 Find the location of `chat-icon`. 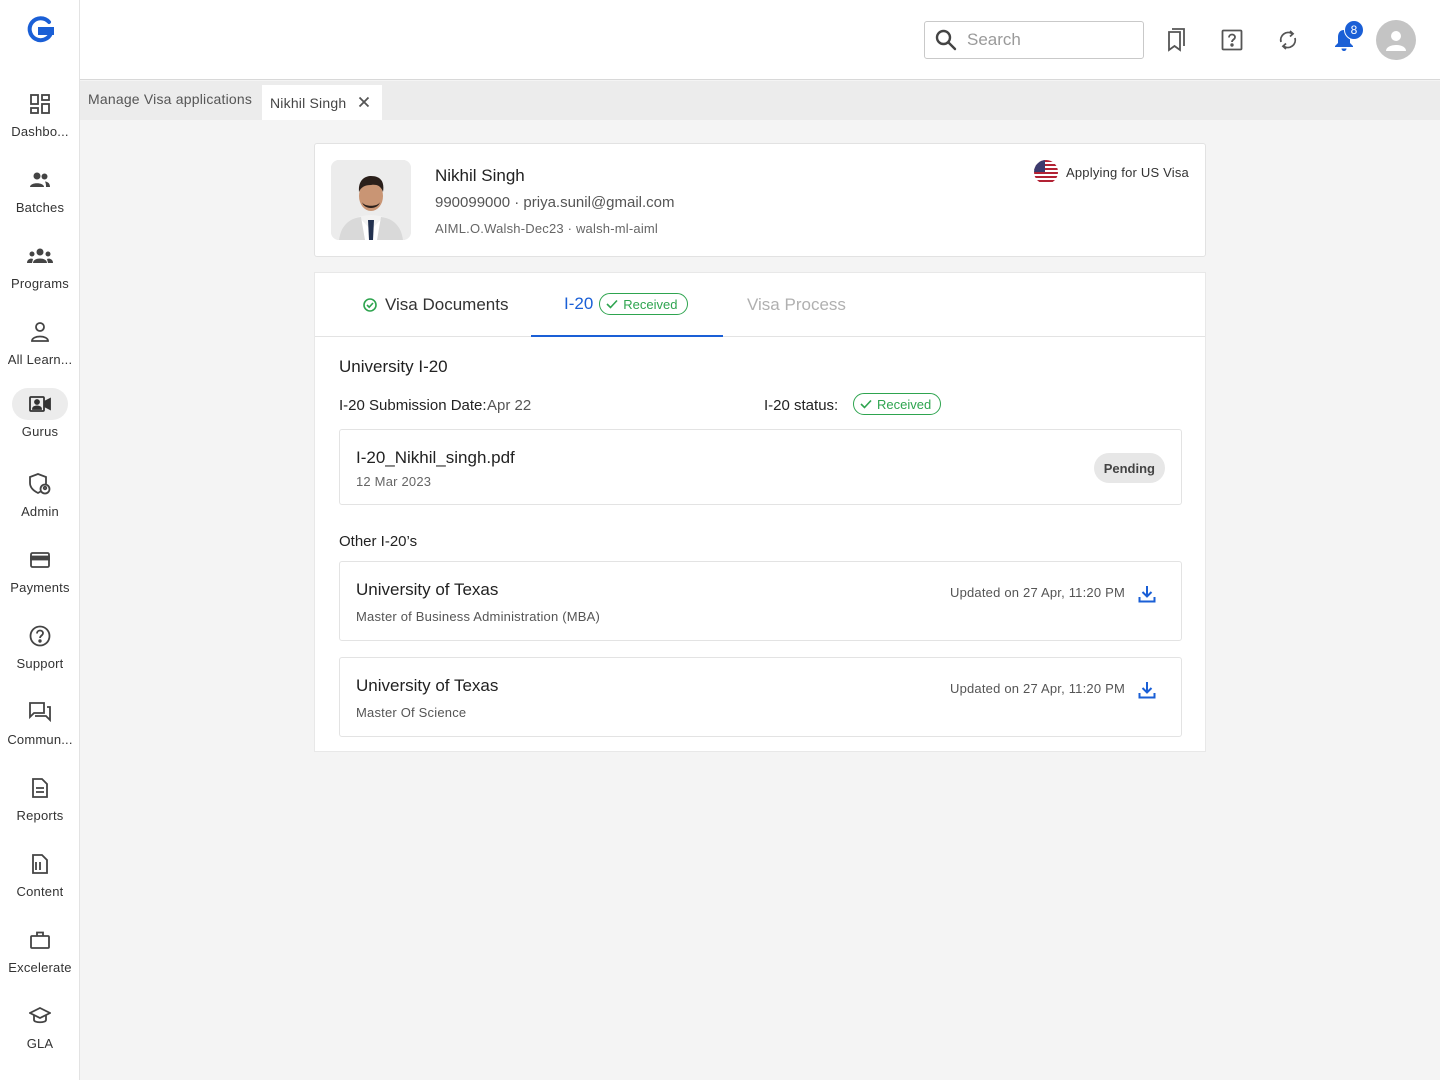

chat-icon is located at coordinates (40, 712).